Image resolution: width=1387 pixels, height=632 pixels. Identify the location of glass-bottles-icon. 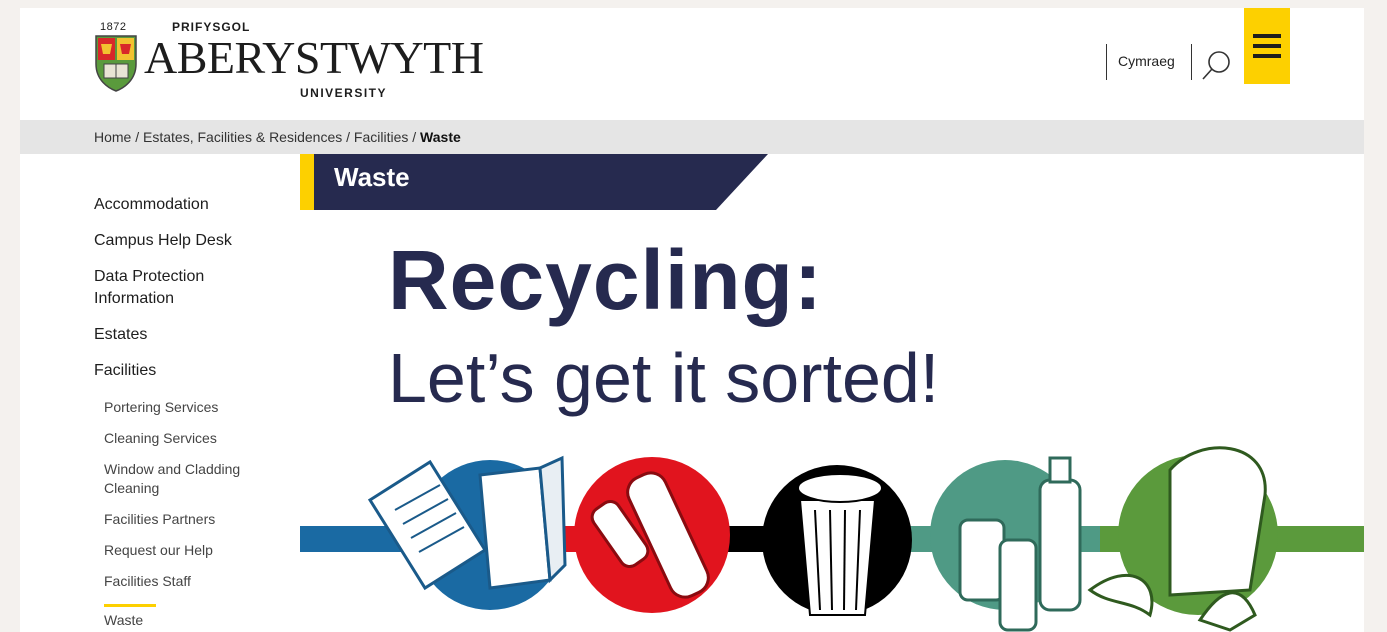
(1006, 544).